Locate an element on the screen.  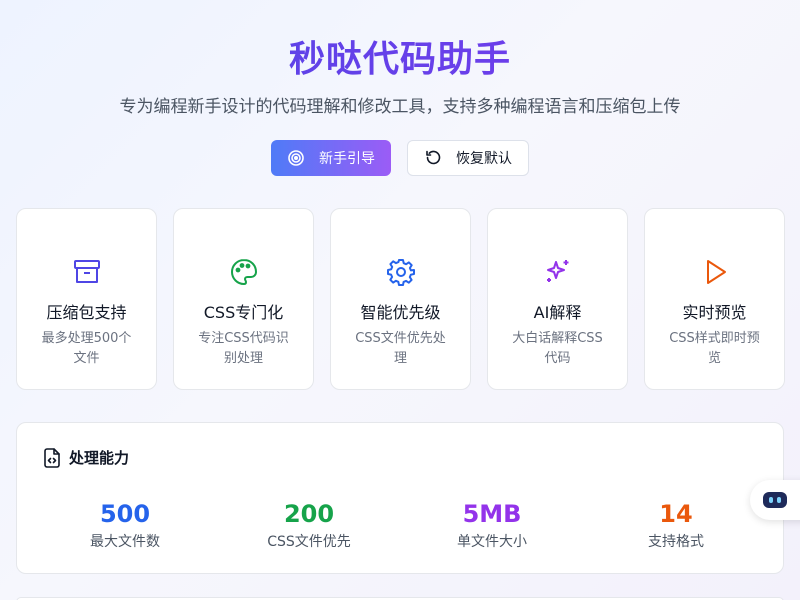
stat-label: CSS文件优先 is located at coordinates (309, 542).